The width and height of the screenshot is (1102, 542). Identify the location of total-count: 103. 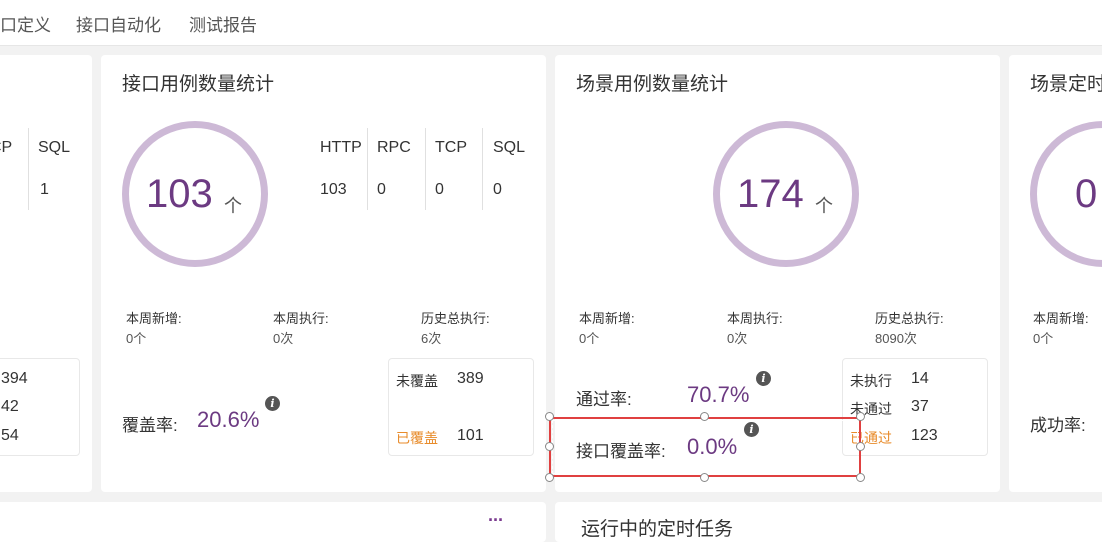
(179, 194).